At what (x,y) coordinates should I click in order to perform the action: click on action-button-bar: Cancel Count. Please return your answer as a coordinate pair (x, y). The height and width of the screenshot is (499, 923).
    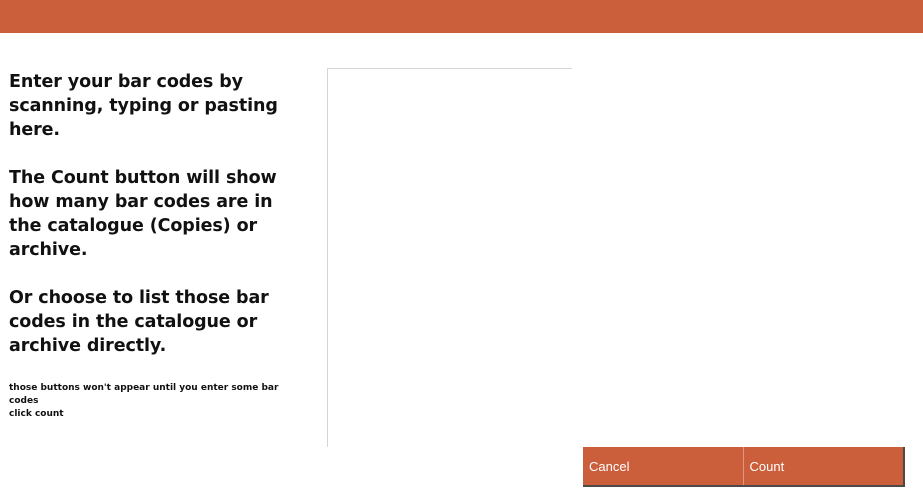
    Looking at the image, I should click on (744, 467).